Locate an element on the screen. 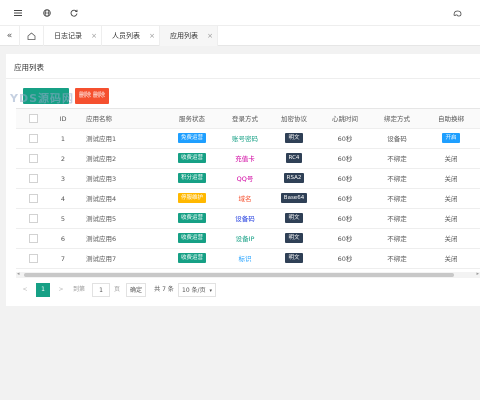 Image resolution: width=480 pixels, height=400 pixels. page-size-value: 10 条/页 is located at coordinates (194, 290).